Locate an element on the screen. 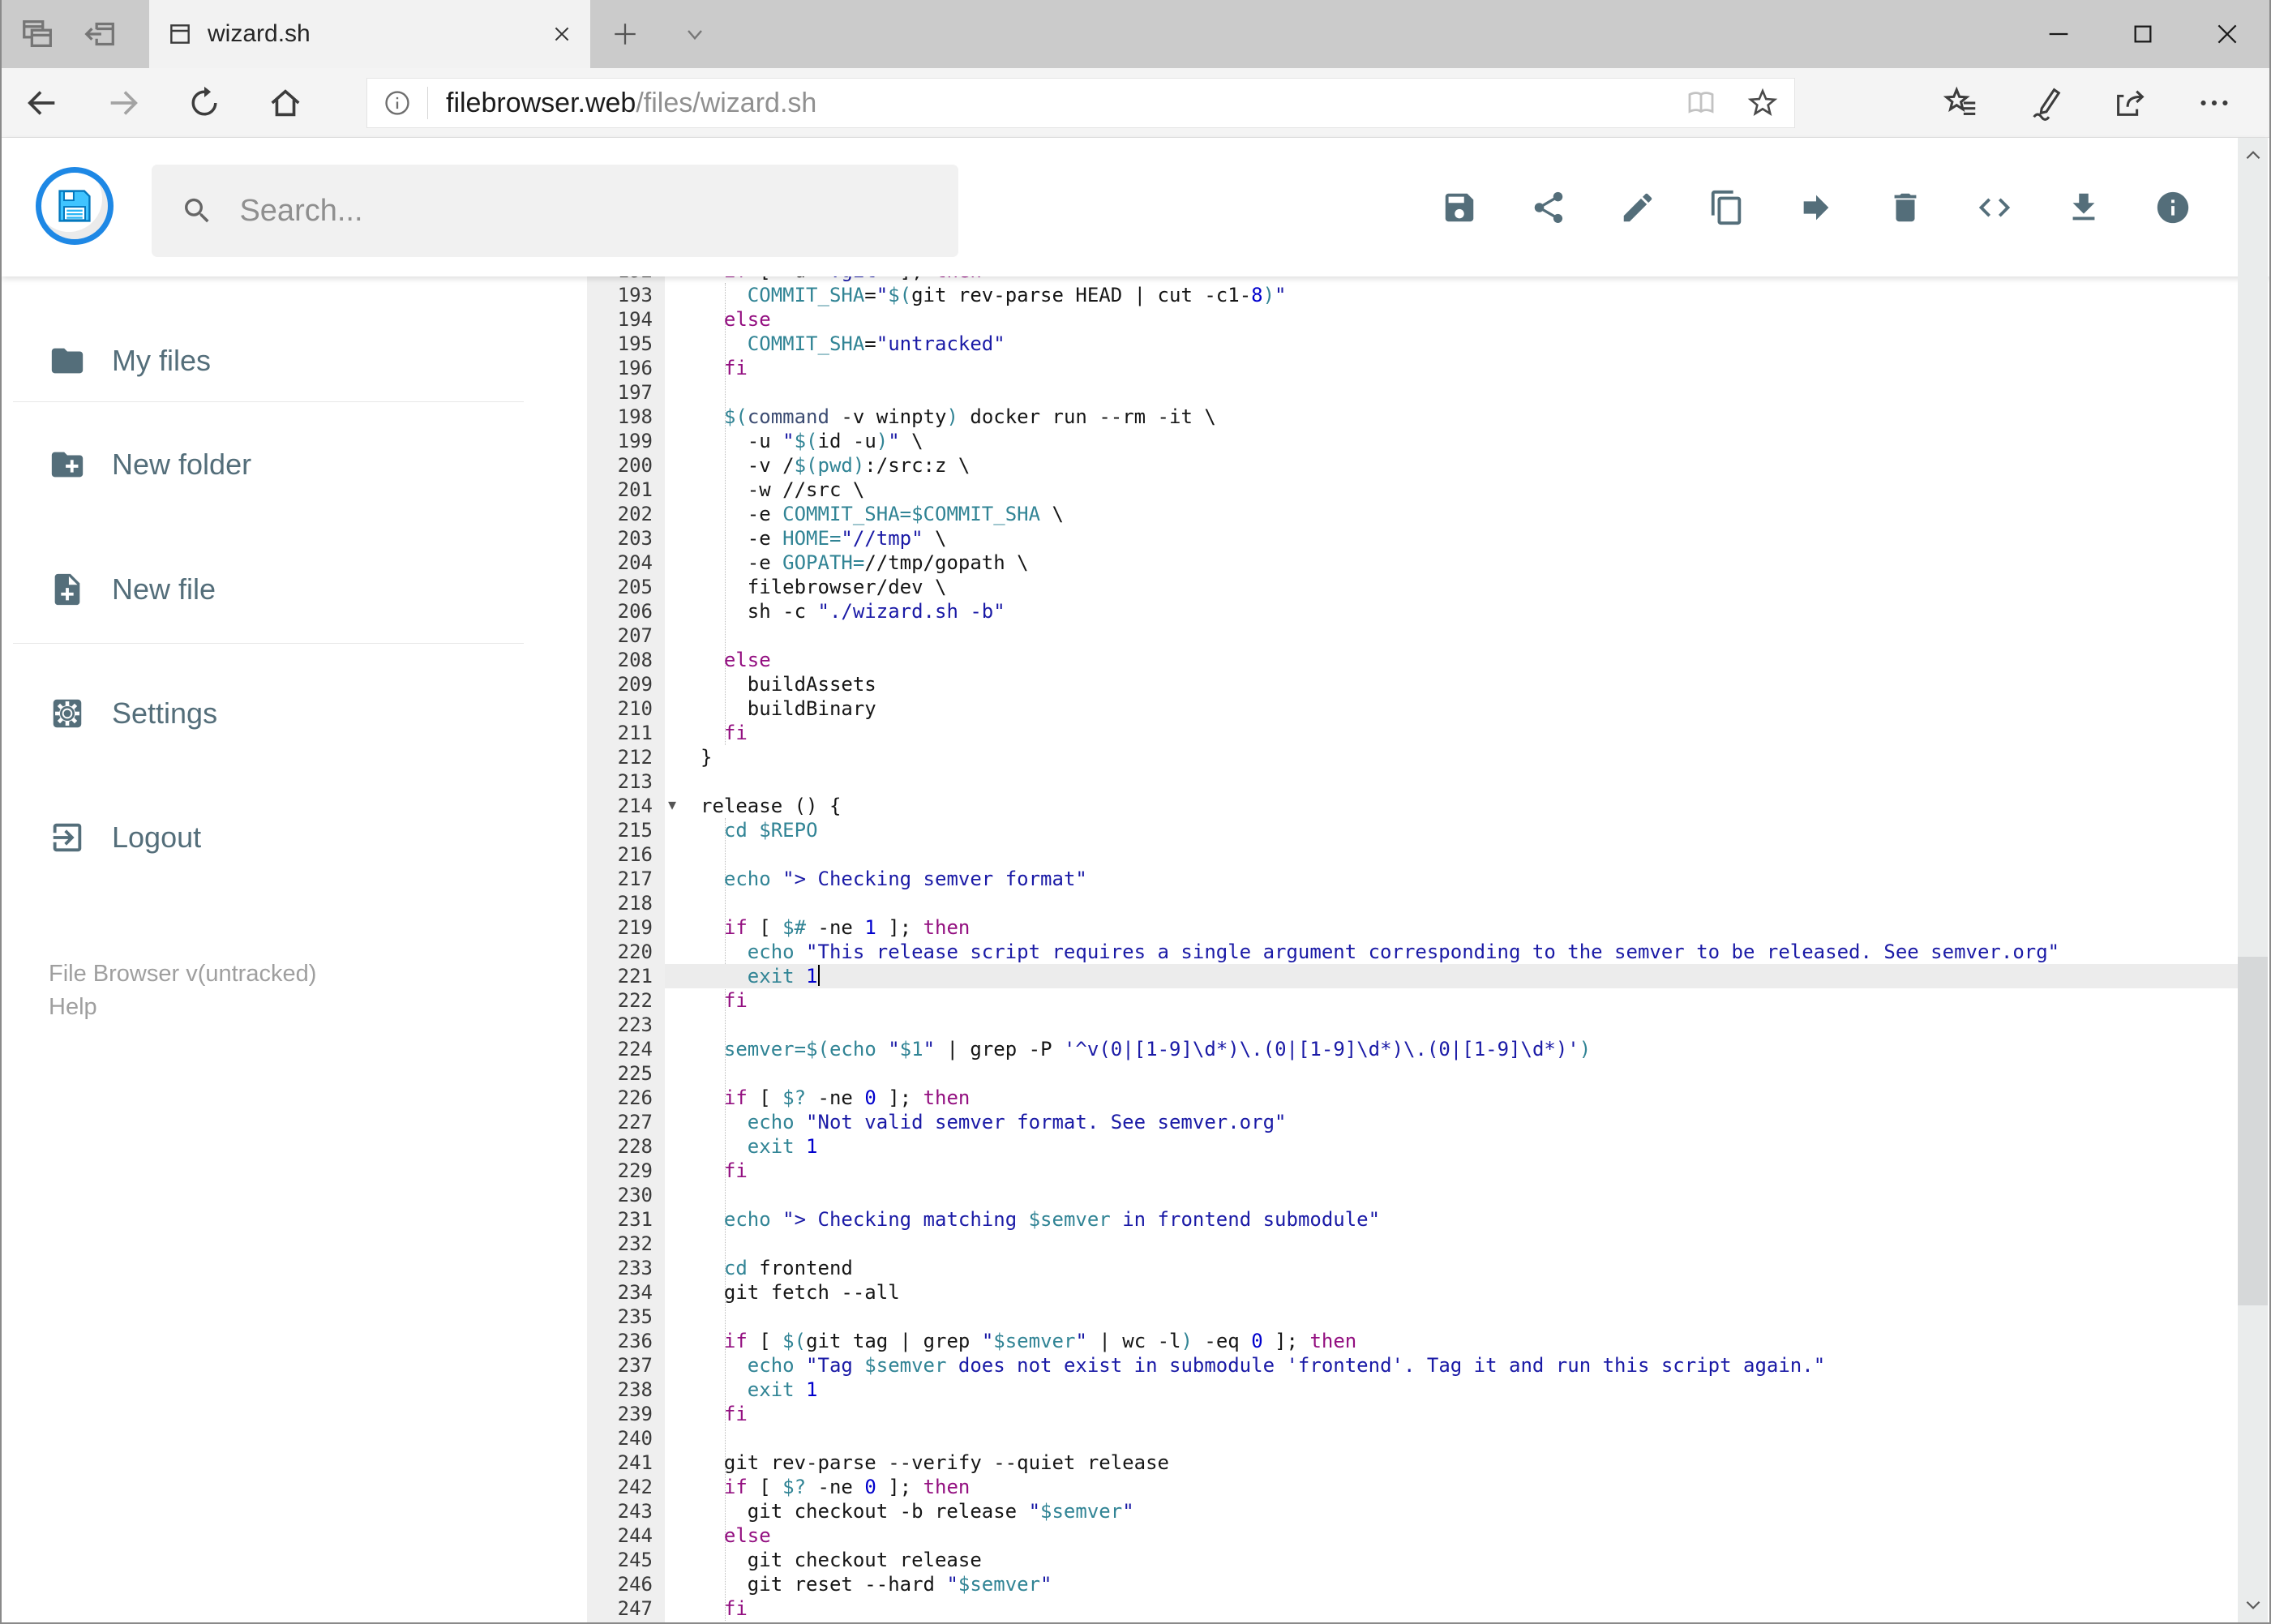 The height and width of the screenshot is (1624, 2271). code-line: 205 filebrowser/dev \ is located at coordinates (1414, 587).